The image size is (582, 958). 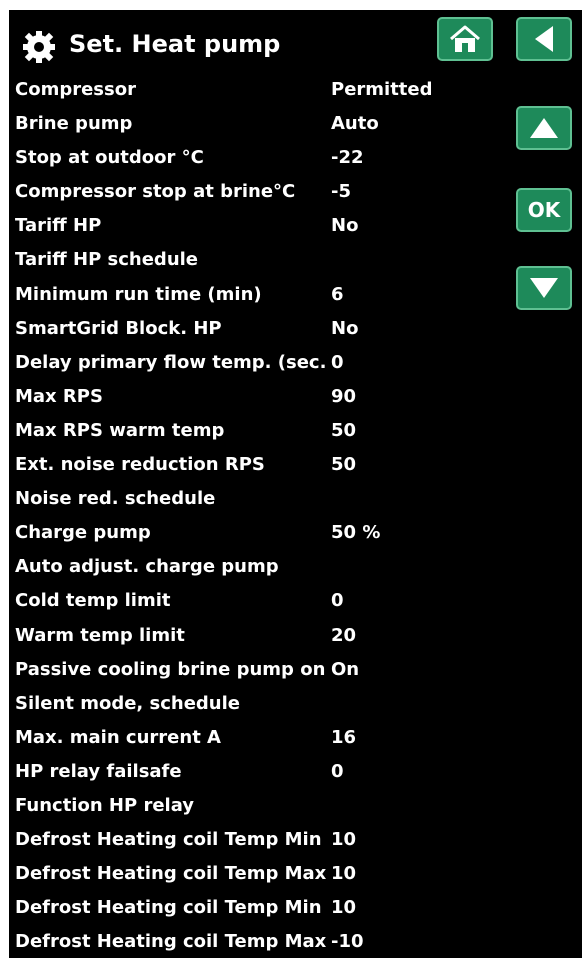 What do you see at coordinates (259, 125) in the screenshot?
I see `setting-row-brine-pump: Brine pump Auto` at bounding box center [259, 125].